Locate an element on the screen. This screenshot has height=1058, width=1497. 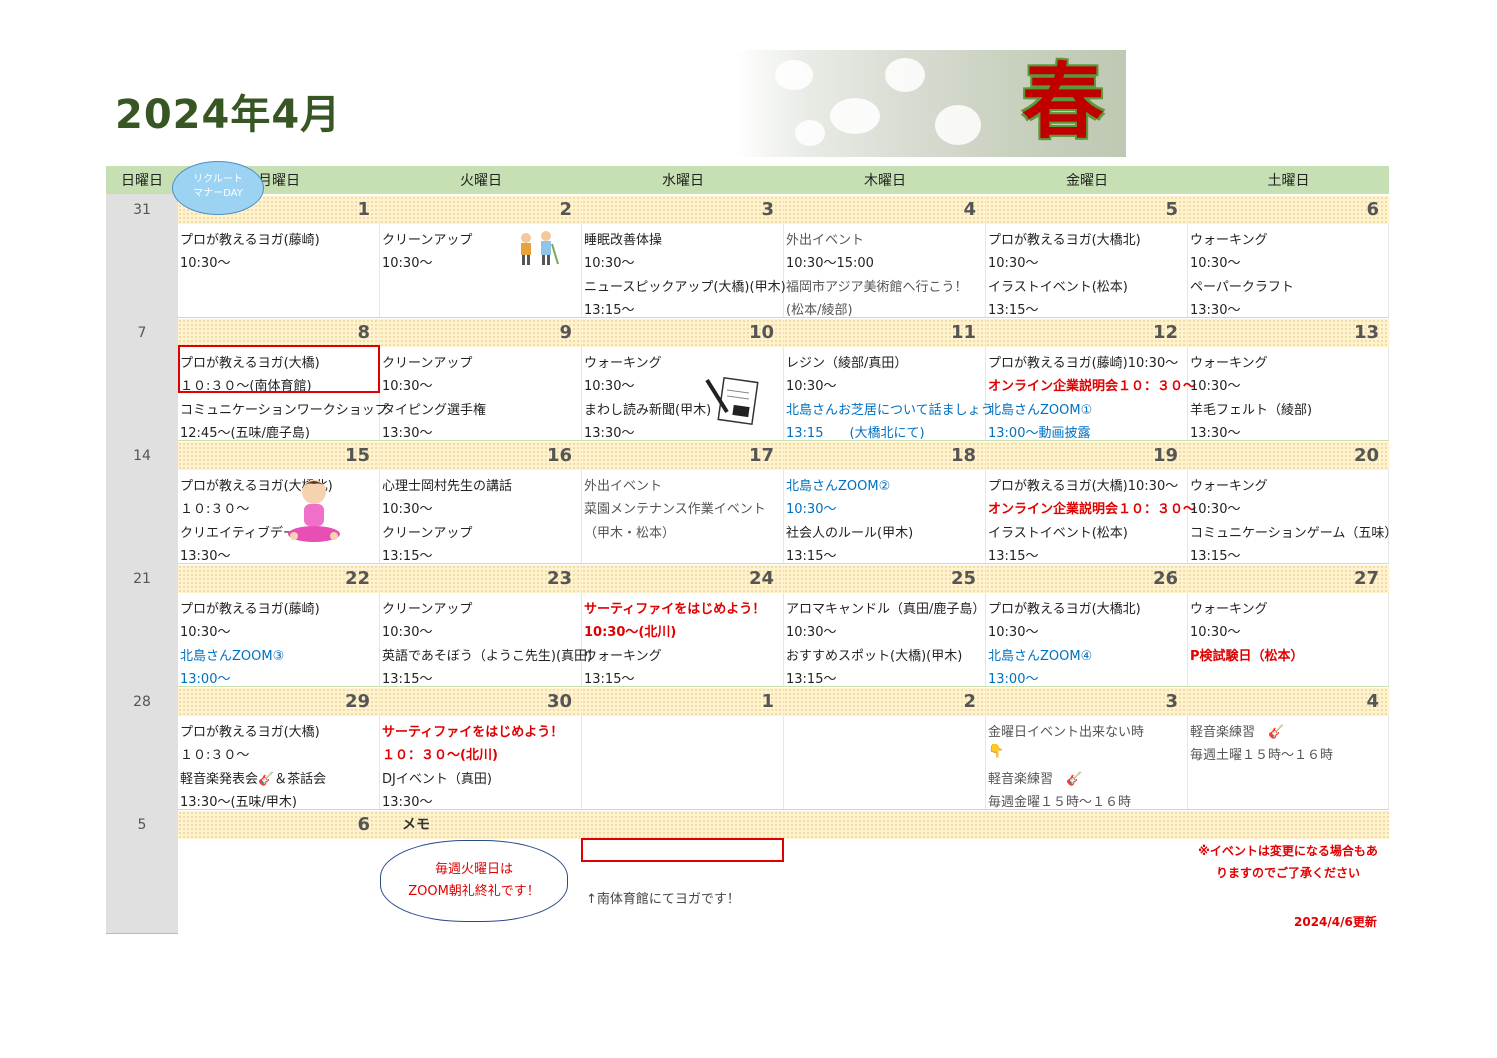
day-cell: ウォーキング 10:30～ P検試験日（松本） is located at coordinates (1288, 639).